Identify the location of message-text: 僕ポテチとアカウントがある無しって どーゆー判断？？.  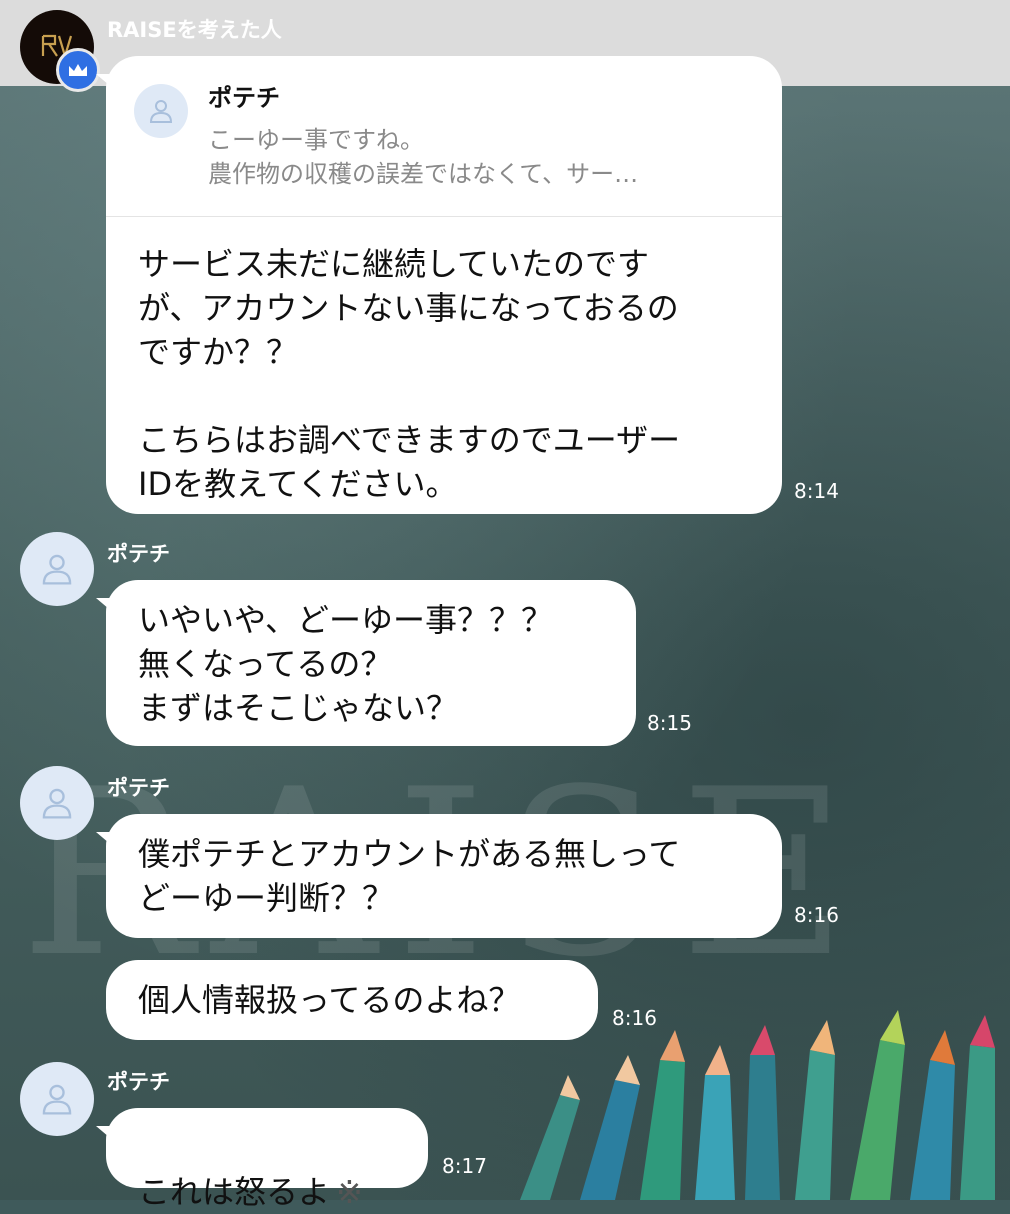
(409, 876).